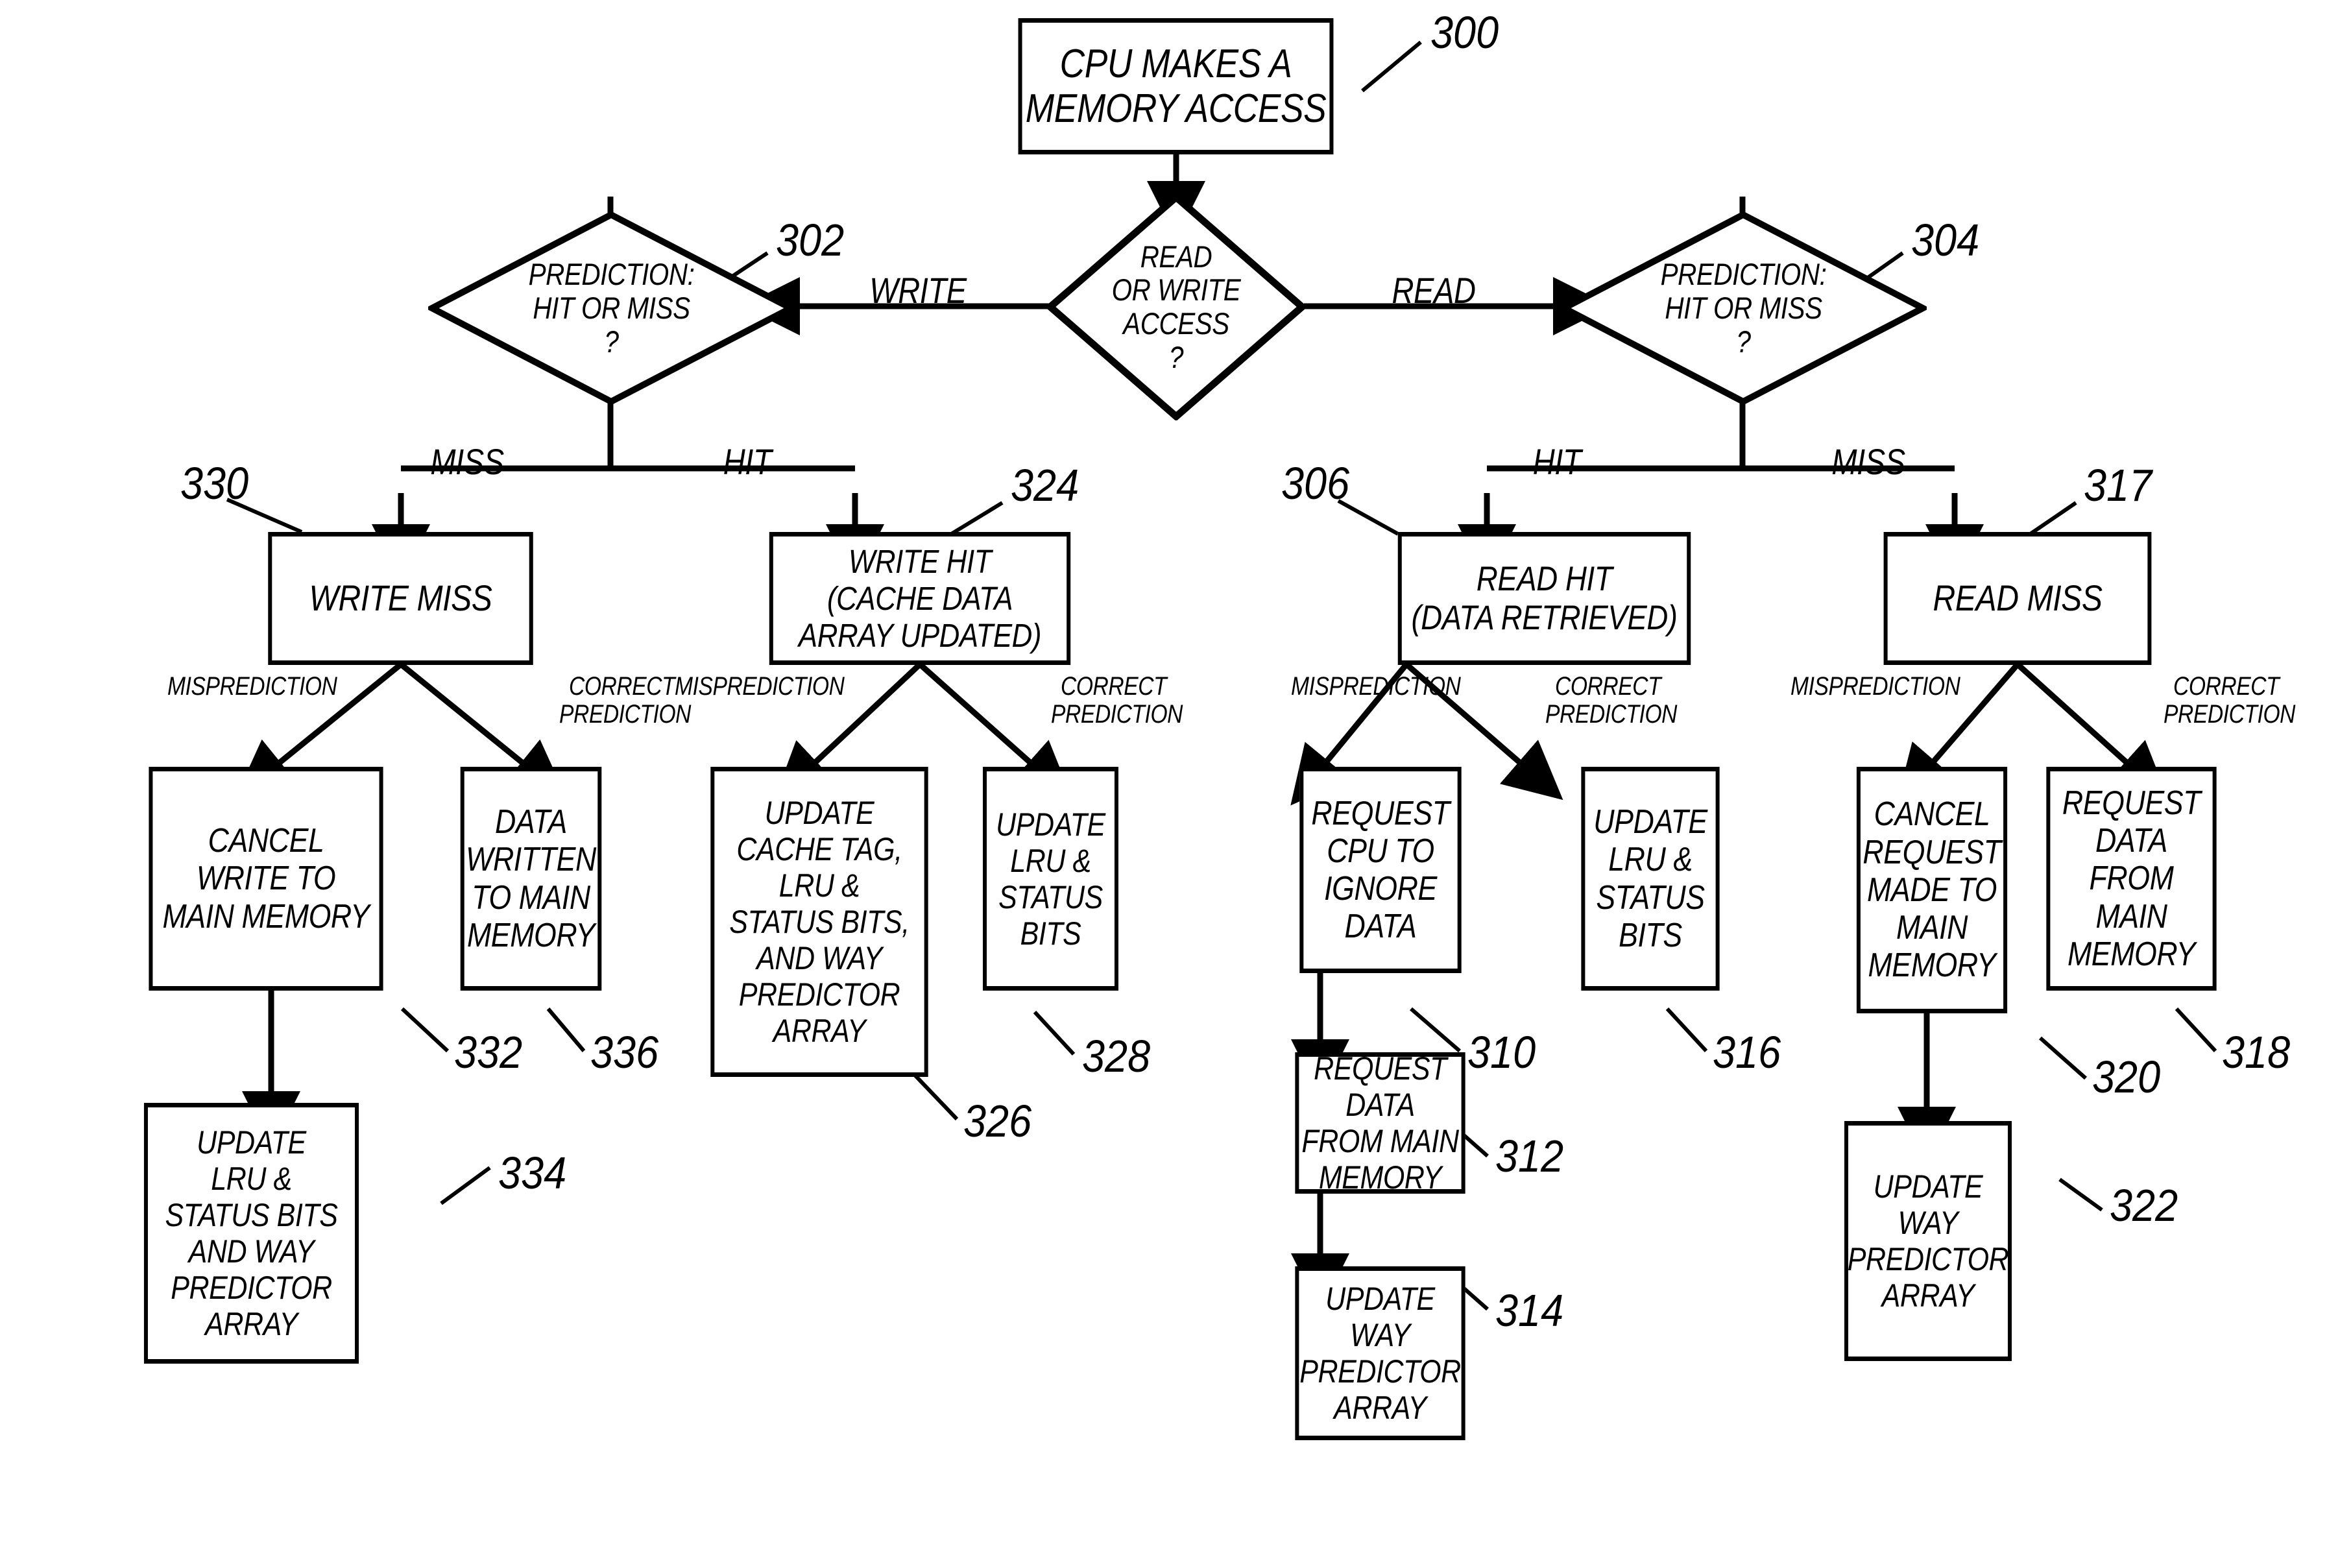 This screenshot has width=2327, height=1568. I want to click on ref-number-300: 300, so click(1464, 32).